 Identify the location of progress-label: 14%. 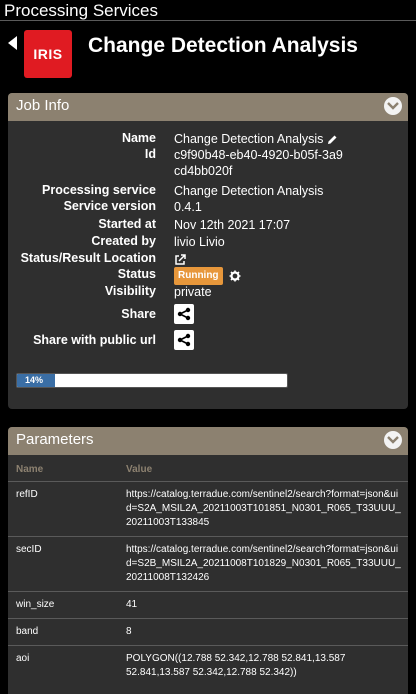
(34, 380).